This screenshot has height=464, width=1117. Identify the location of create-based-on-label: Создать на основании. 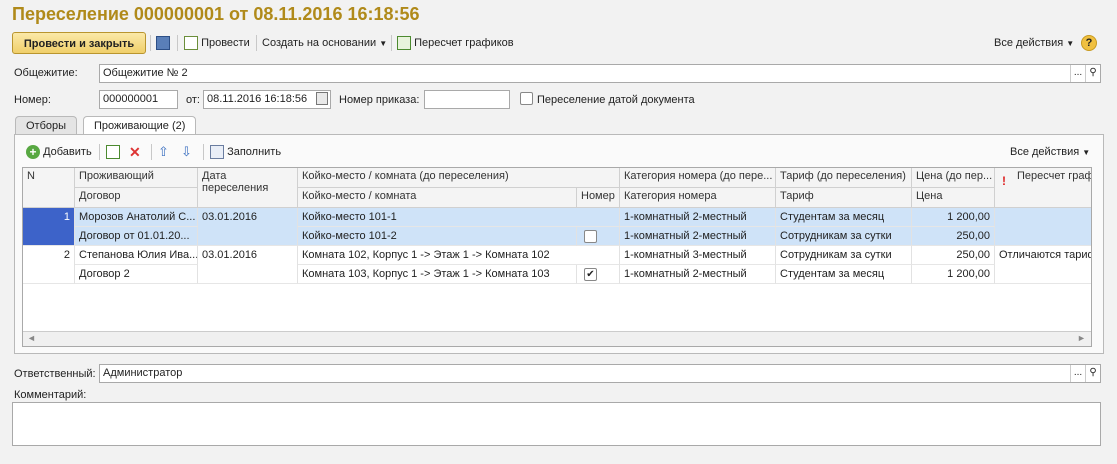
(319, 43).